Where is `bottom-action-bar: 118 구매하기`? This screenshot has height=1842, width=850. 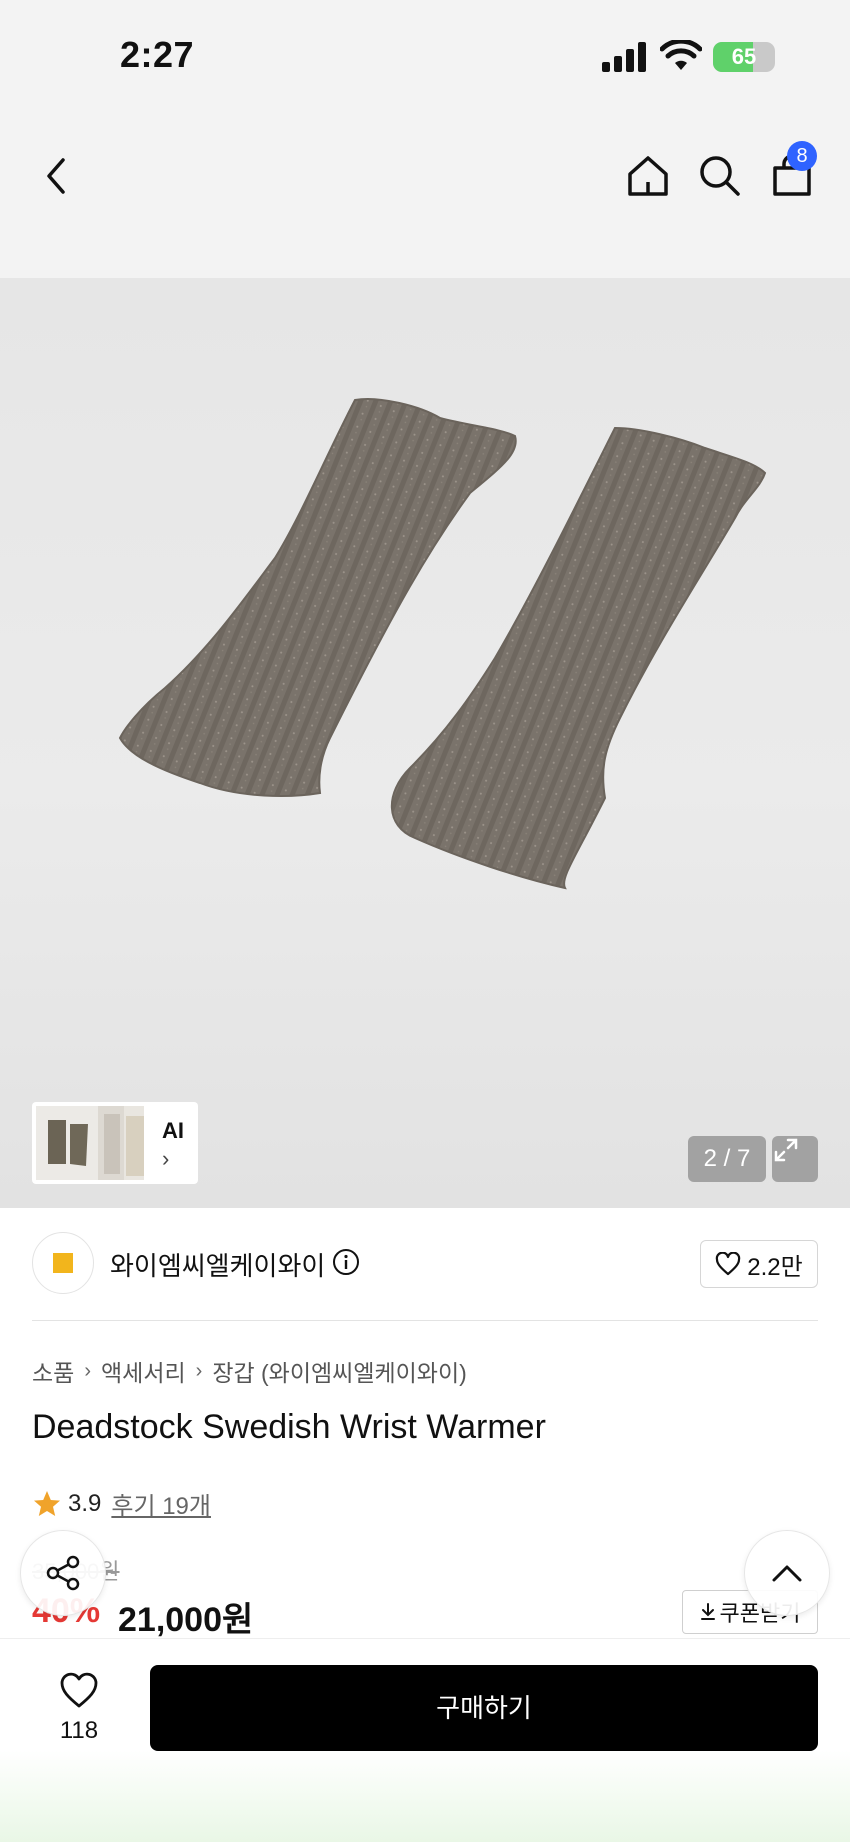 bottom-action-bar: 118 구매하기 is located at coordinates (425, 1740).